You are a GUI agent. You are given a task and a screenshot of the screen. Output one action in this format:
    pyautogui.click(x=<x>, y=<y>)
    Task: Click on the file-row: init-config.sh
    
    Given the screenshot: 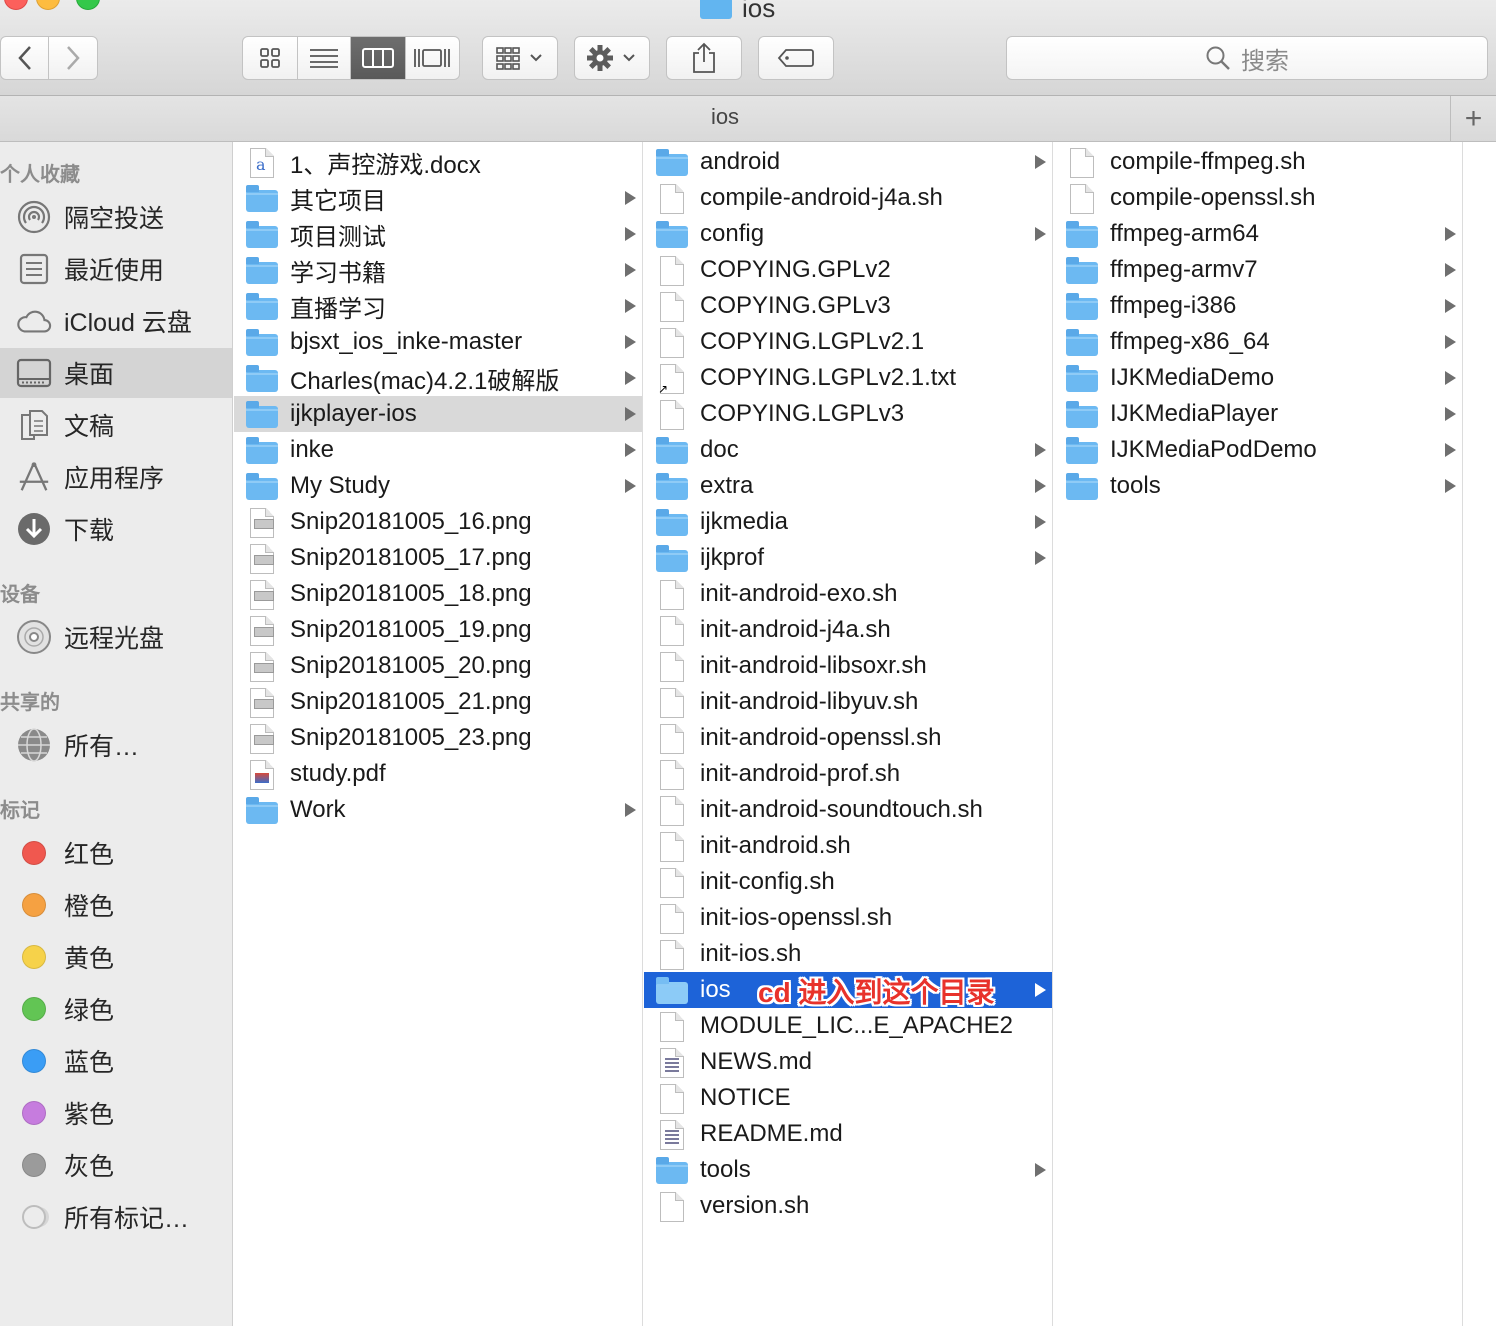 What is the action you would take?
    pyautogui.click(x=848, y=882)
    